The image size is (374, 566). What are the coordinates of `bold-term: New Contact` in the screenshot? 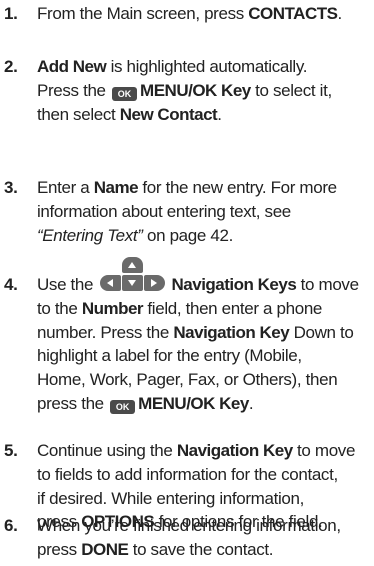 It's located at (168, 114).